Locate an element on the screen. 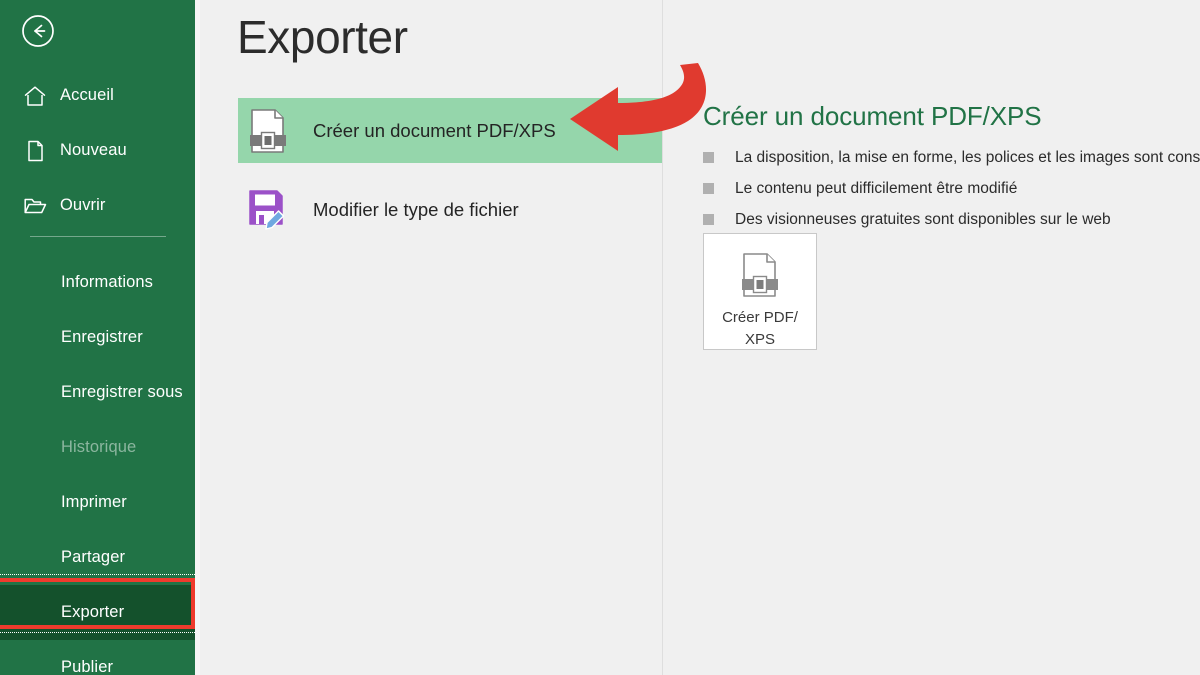 This screenshot has width=1200, height=675. sidebar-item-label: Enregistrer sous is located at coordinates (122, 392).